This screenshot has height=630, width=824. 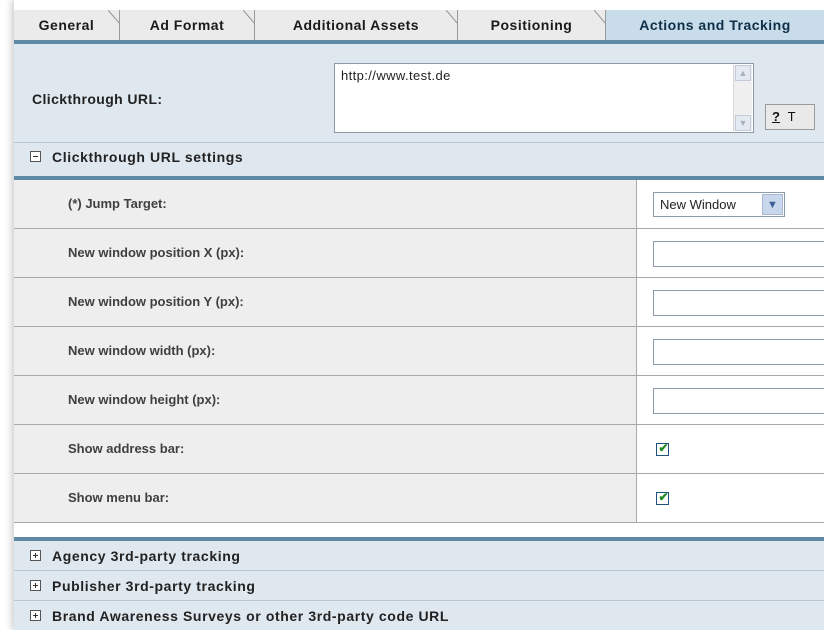 I want to click on tab-general: General, so click(x=67, y=25).